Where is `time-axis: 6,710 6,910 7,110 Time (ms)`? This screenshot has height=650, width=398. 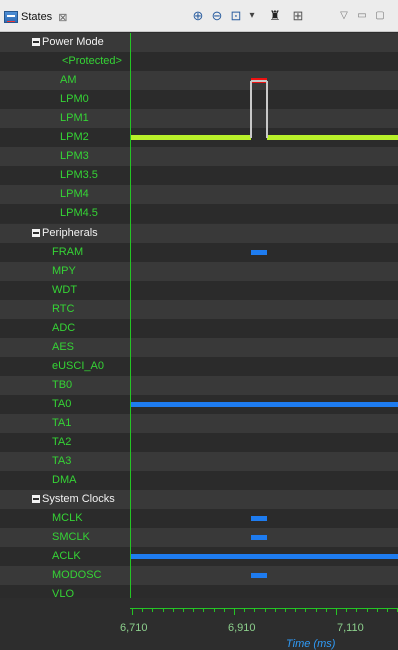 time-axis: 6,710 6,910 7,110 Time (ms) is located at coordinates (199, 624).